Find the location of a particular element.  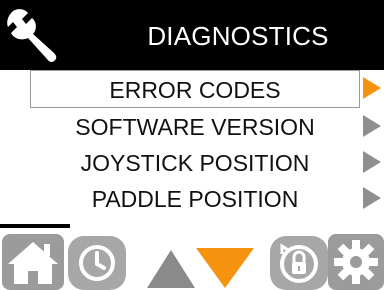

settings-button is located at coordinates (356, 262).